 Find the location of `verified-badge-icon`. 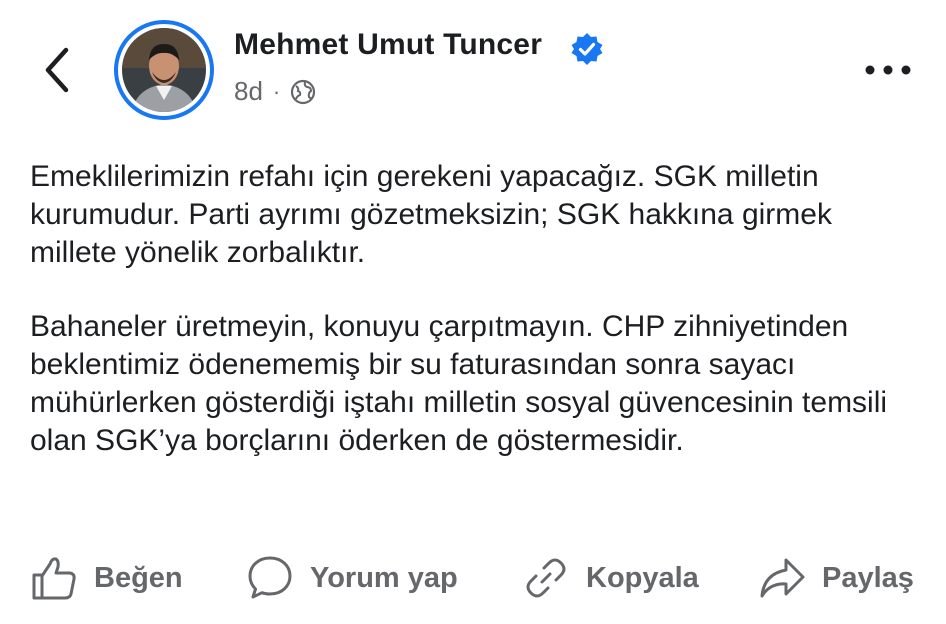

verified-badge-icon is located at coordinates (587, 49).